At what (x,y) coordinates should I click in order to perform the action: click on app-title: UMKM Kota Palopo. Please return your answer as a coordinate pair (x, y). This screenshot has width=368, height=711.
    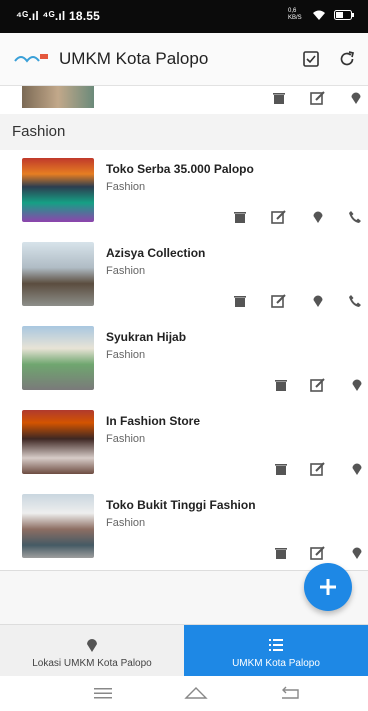
    Looking at the image, I should click on (134, 58).